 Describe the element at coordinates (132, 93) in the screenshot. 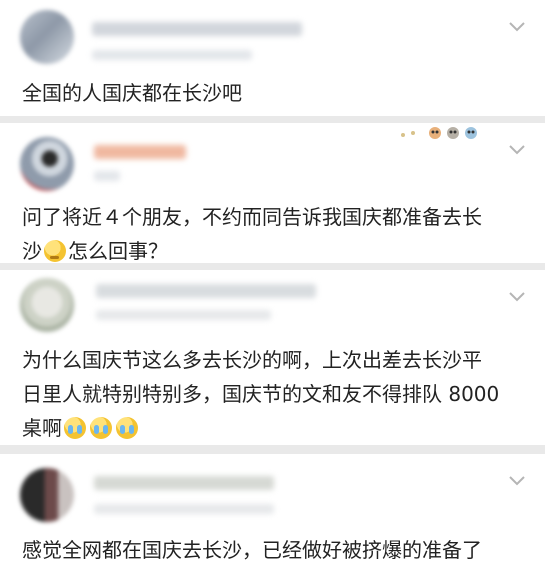

I see `comment-text: 全国的人国庆都在长沙吧` at that location.